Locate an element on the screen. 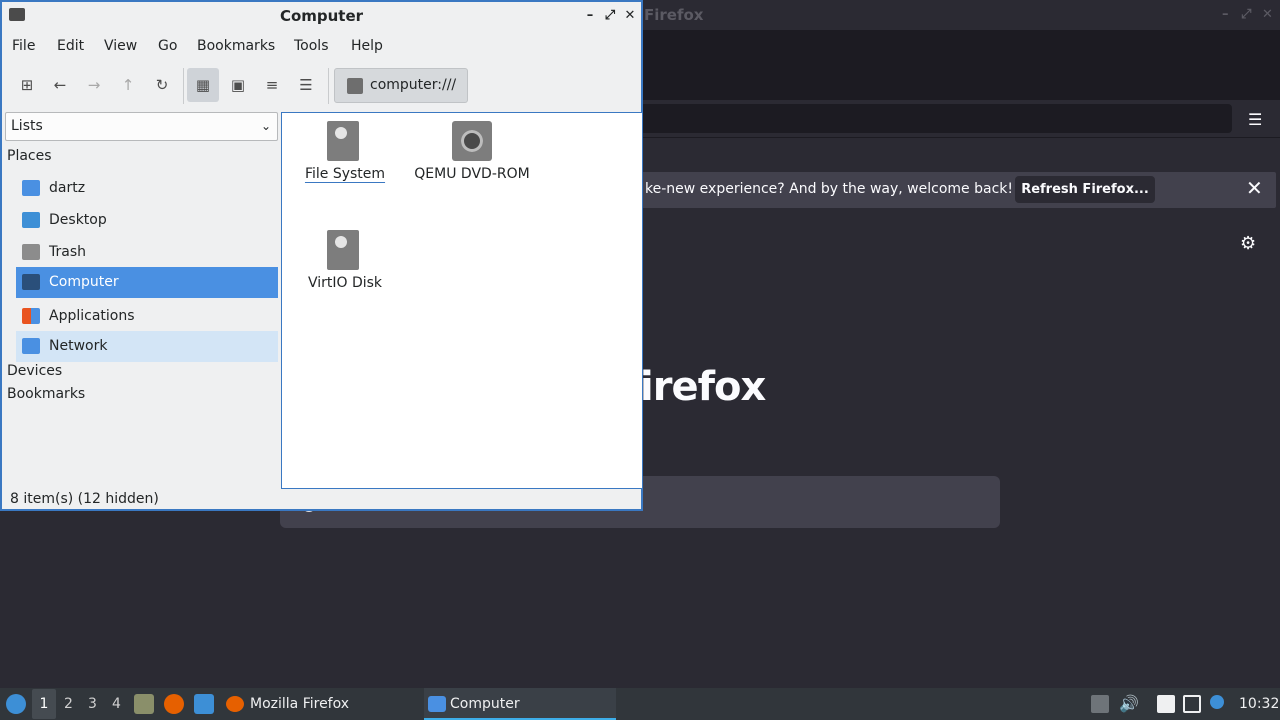  sidebar-item-network: Network is located at coordinates (147, 346).